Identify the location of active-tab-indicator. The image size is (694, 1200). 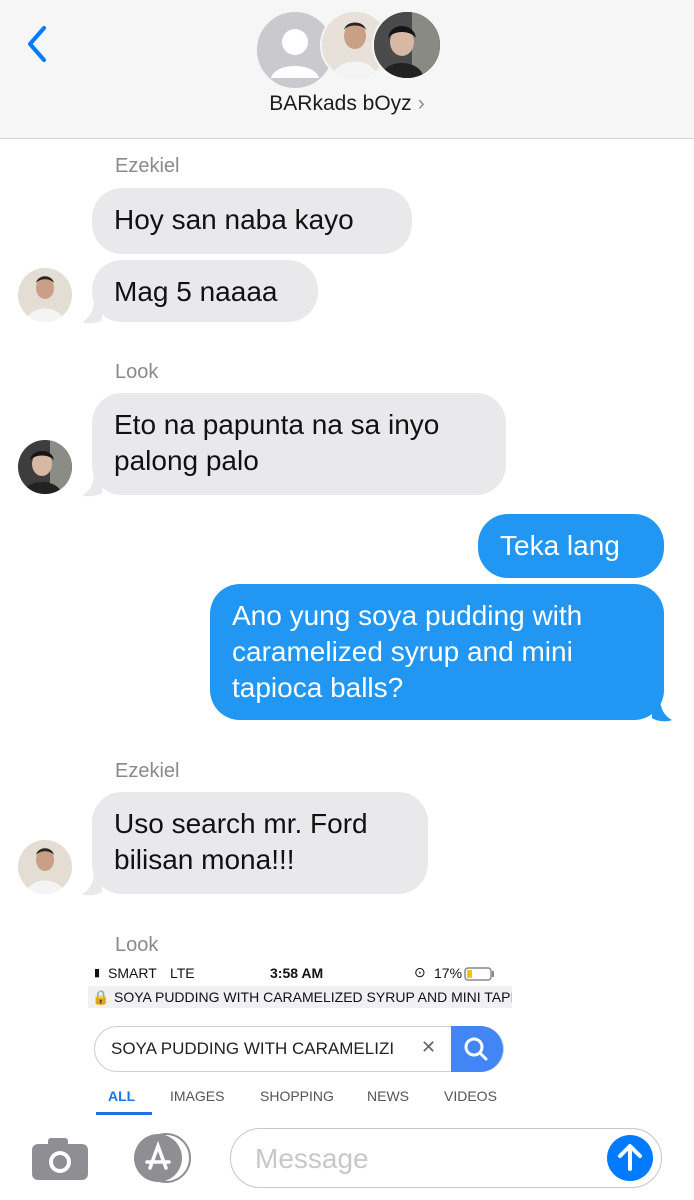
(124, 1113).